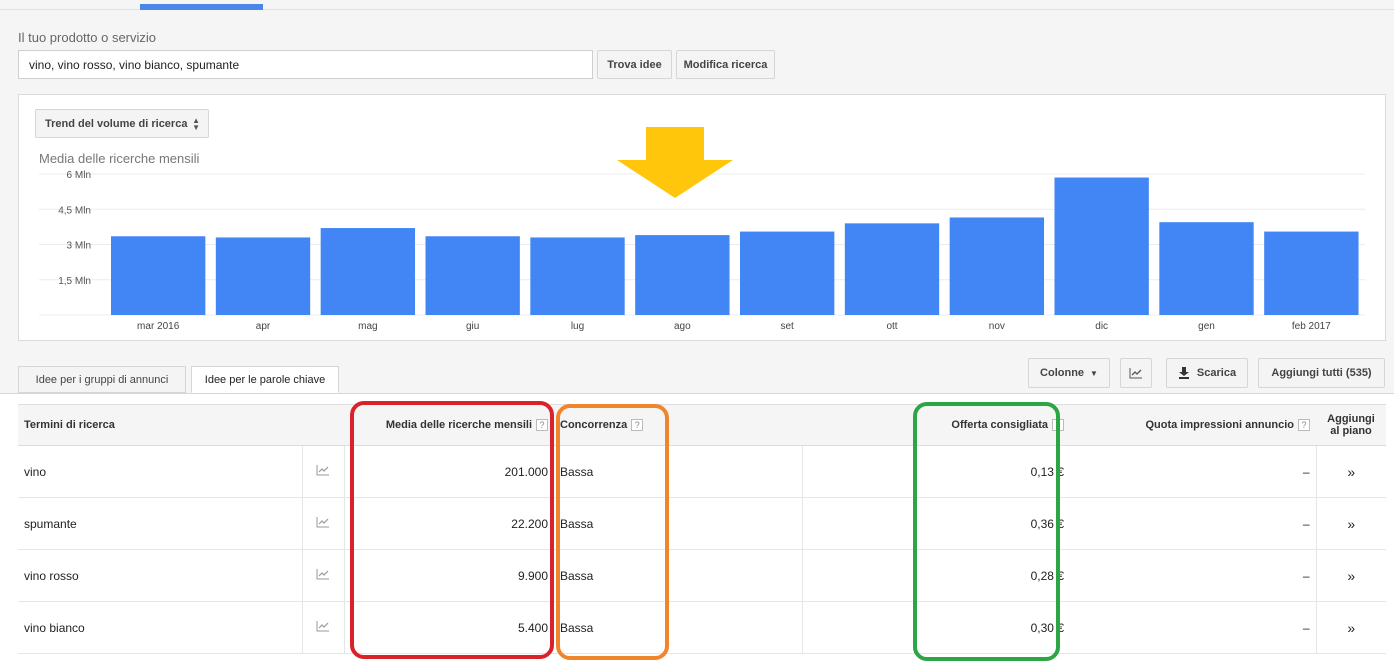 This screenshot has width=1394, height=666. I want to click on download-button: Scarica, so click(1207, 373).